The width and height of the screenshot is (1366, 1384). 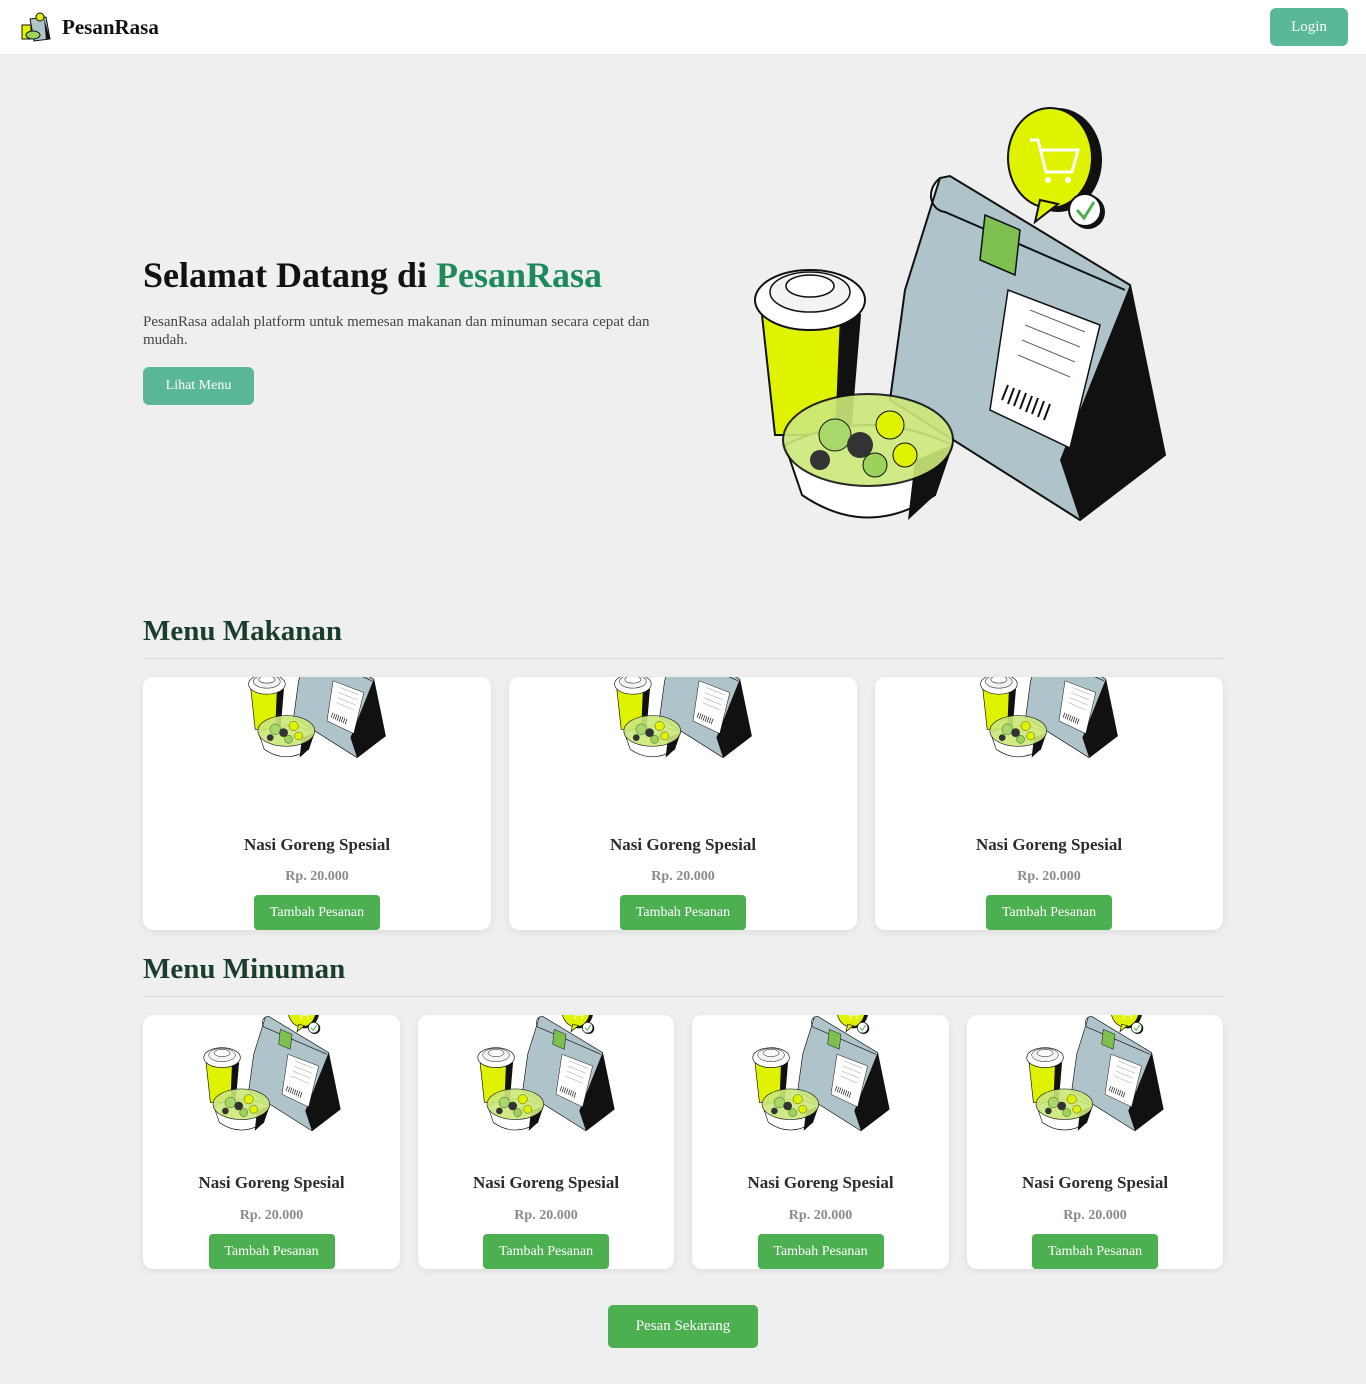 What do you see at coordinates (960, 315) in the screenshot?
I see `food-delivery-illustration` at bounding box center [960, 315].